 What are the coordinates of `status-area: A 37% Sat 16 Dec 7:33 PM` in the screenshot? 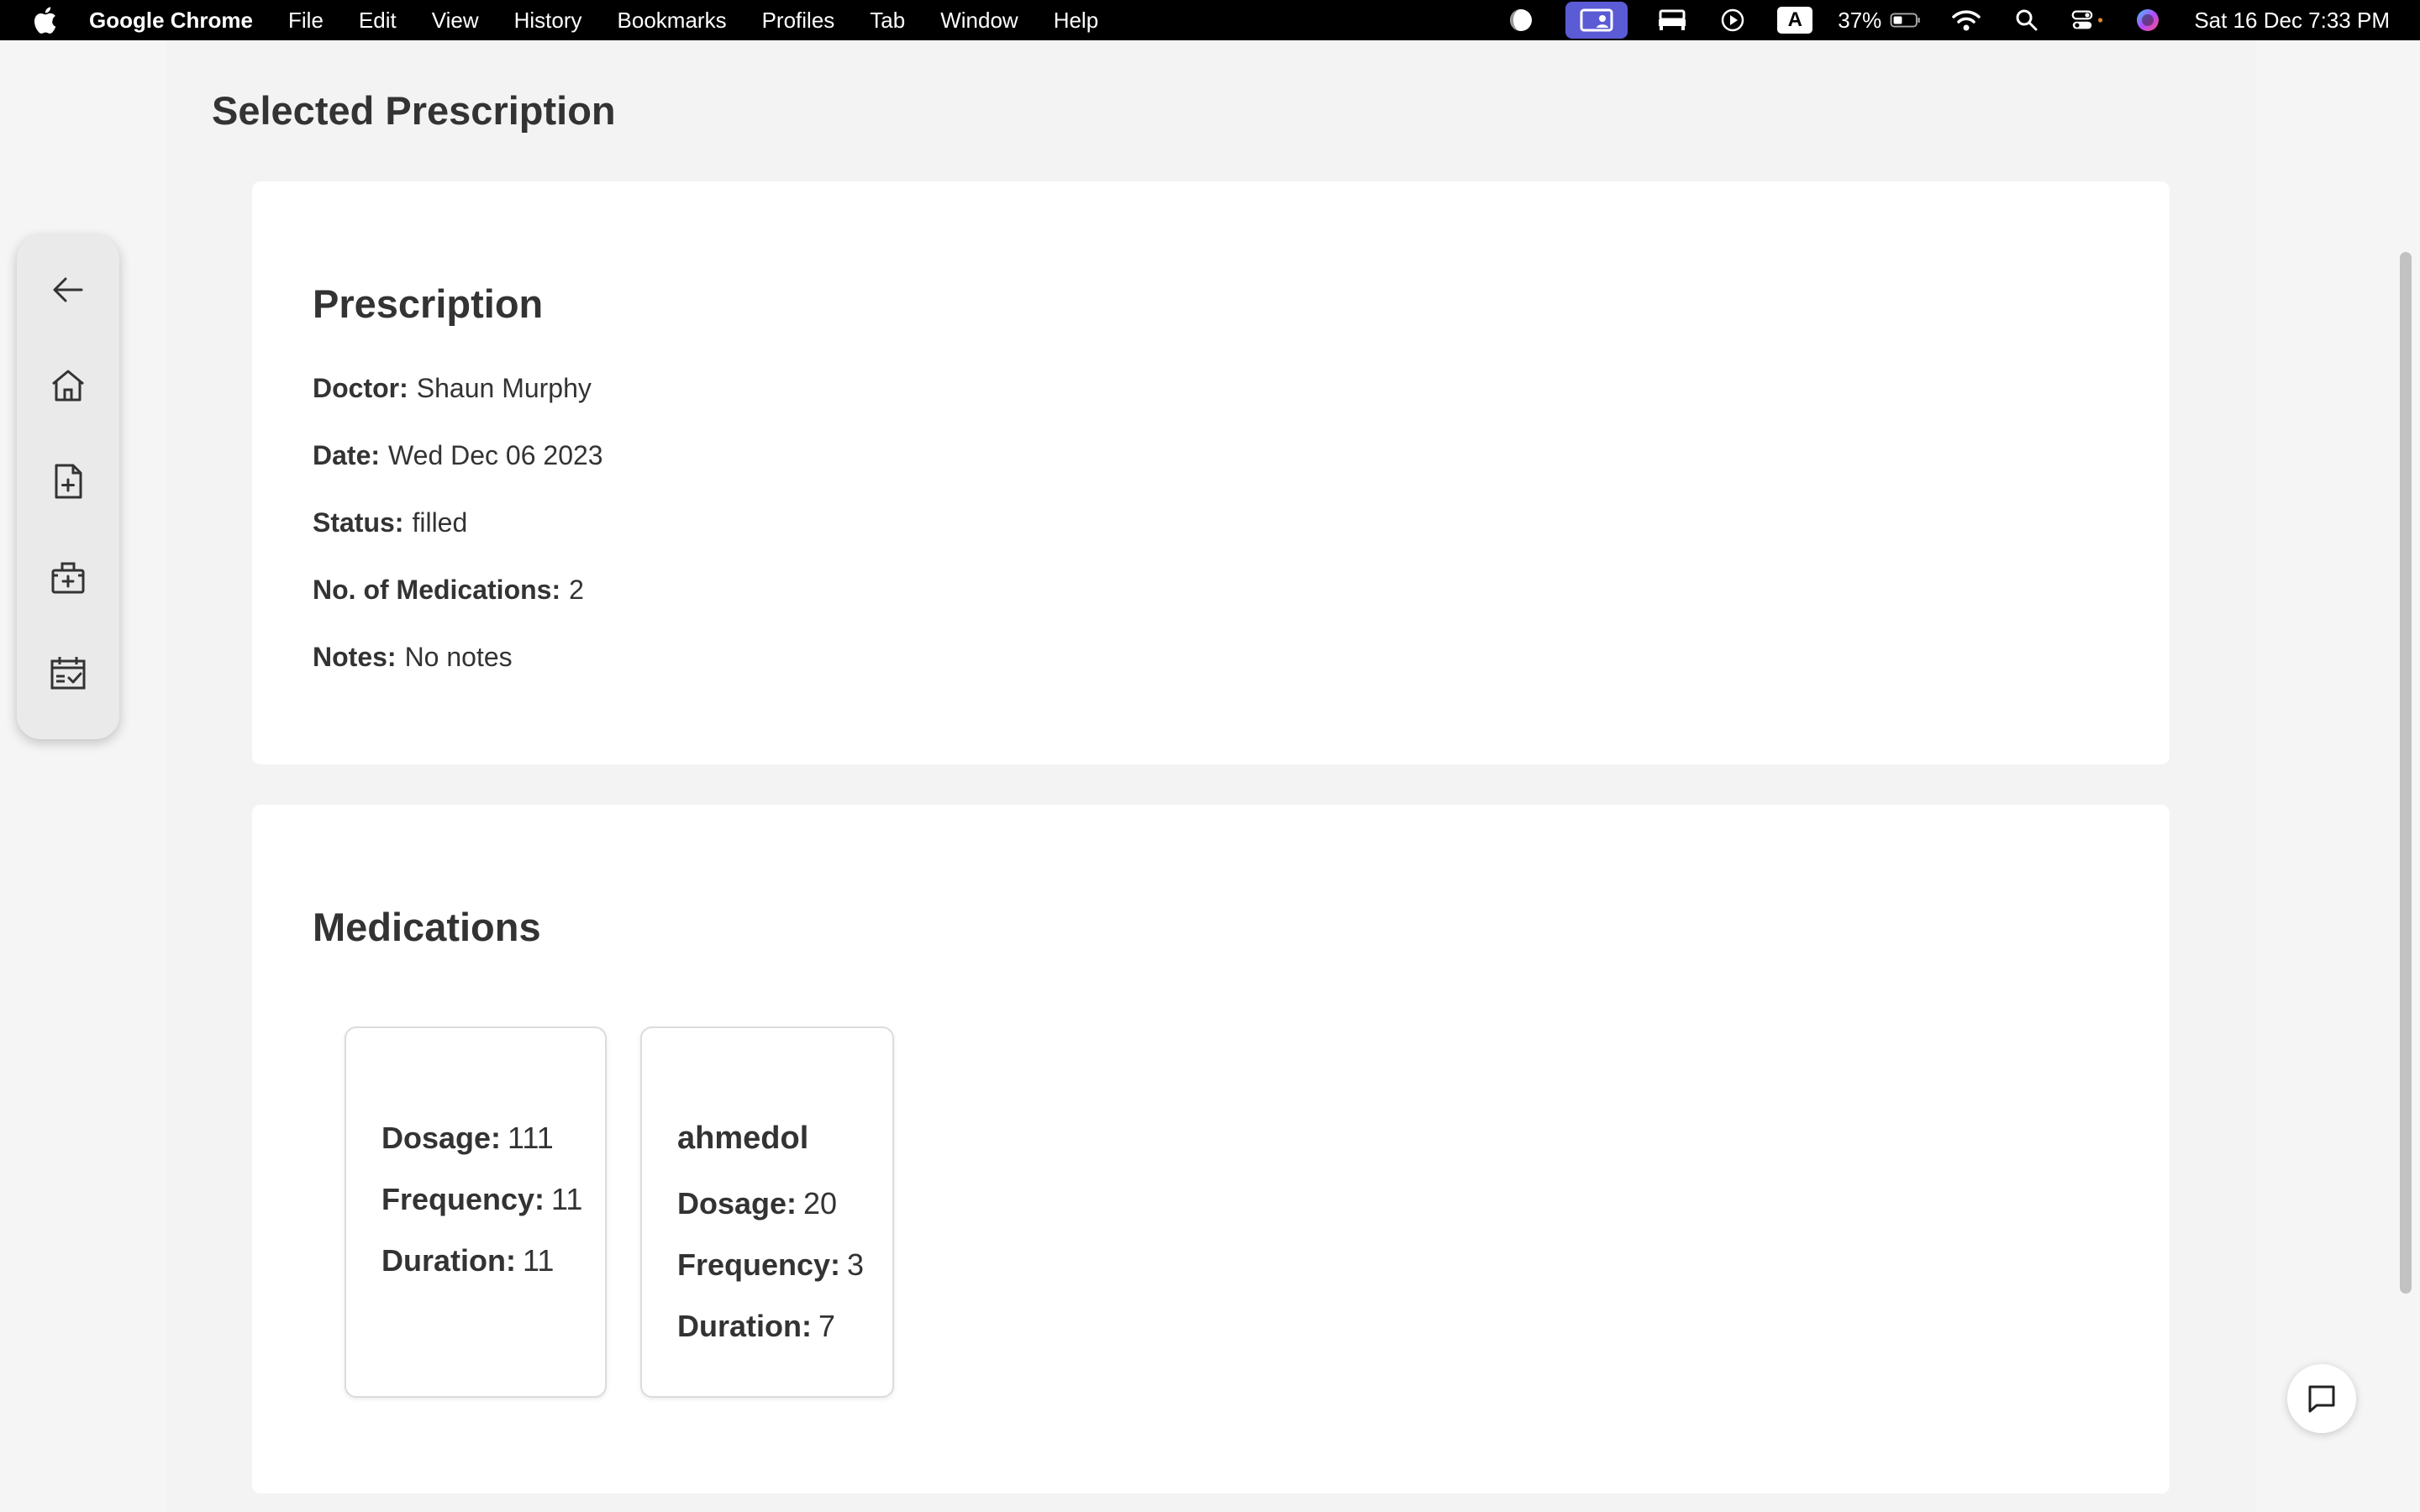 It's located at (1933, 20).